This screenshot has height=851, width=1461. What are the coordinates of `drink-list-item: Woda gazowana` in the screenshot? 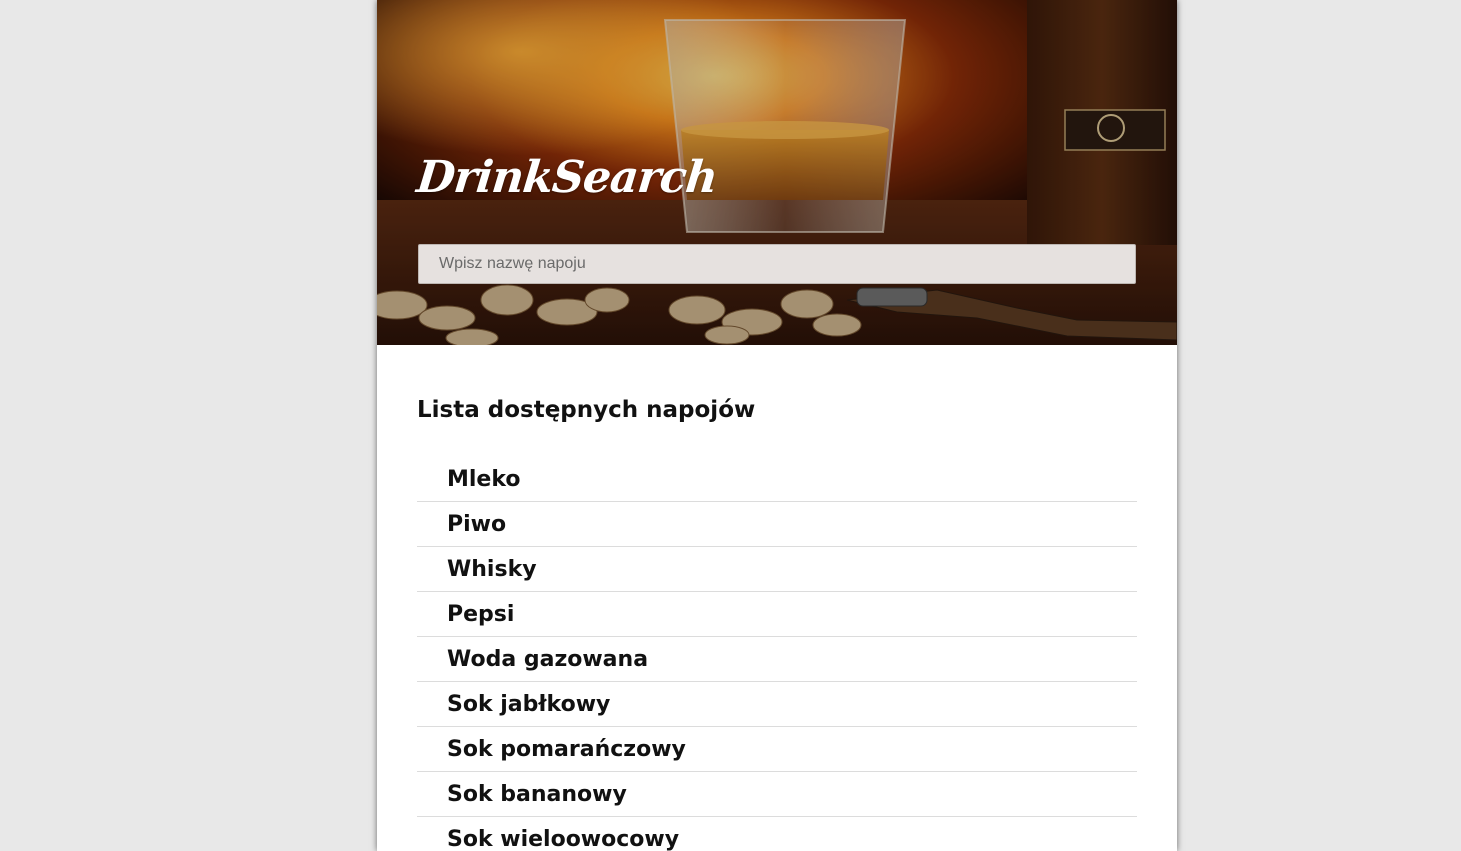 It's located at (777, 659).